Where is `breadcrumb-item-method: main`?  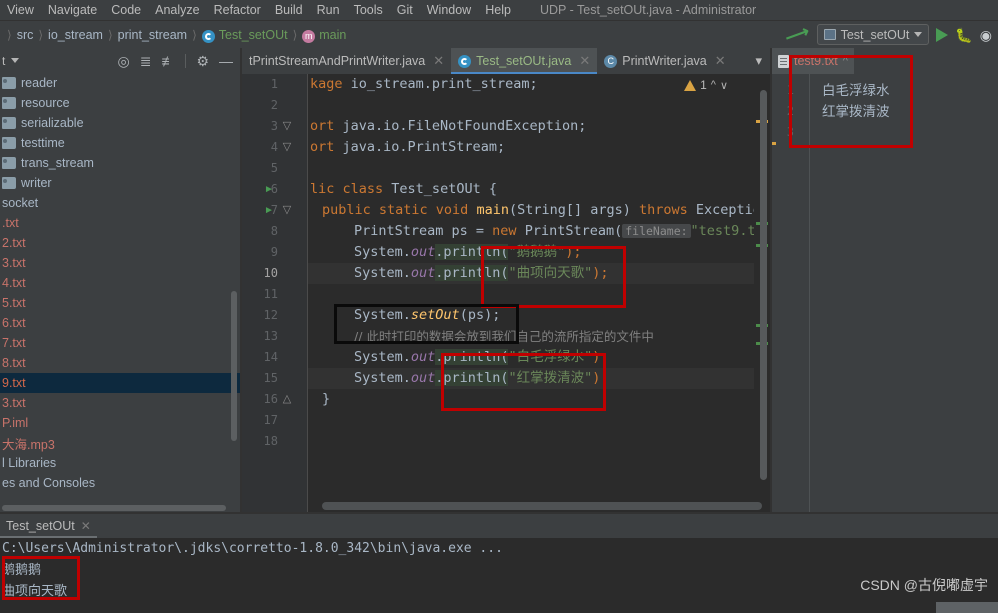
breadcrumb-item-method: main is located at coordinates (332, 35).